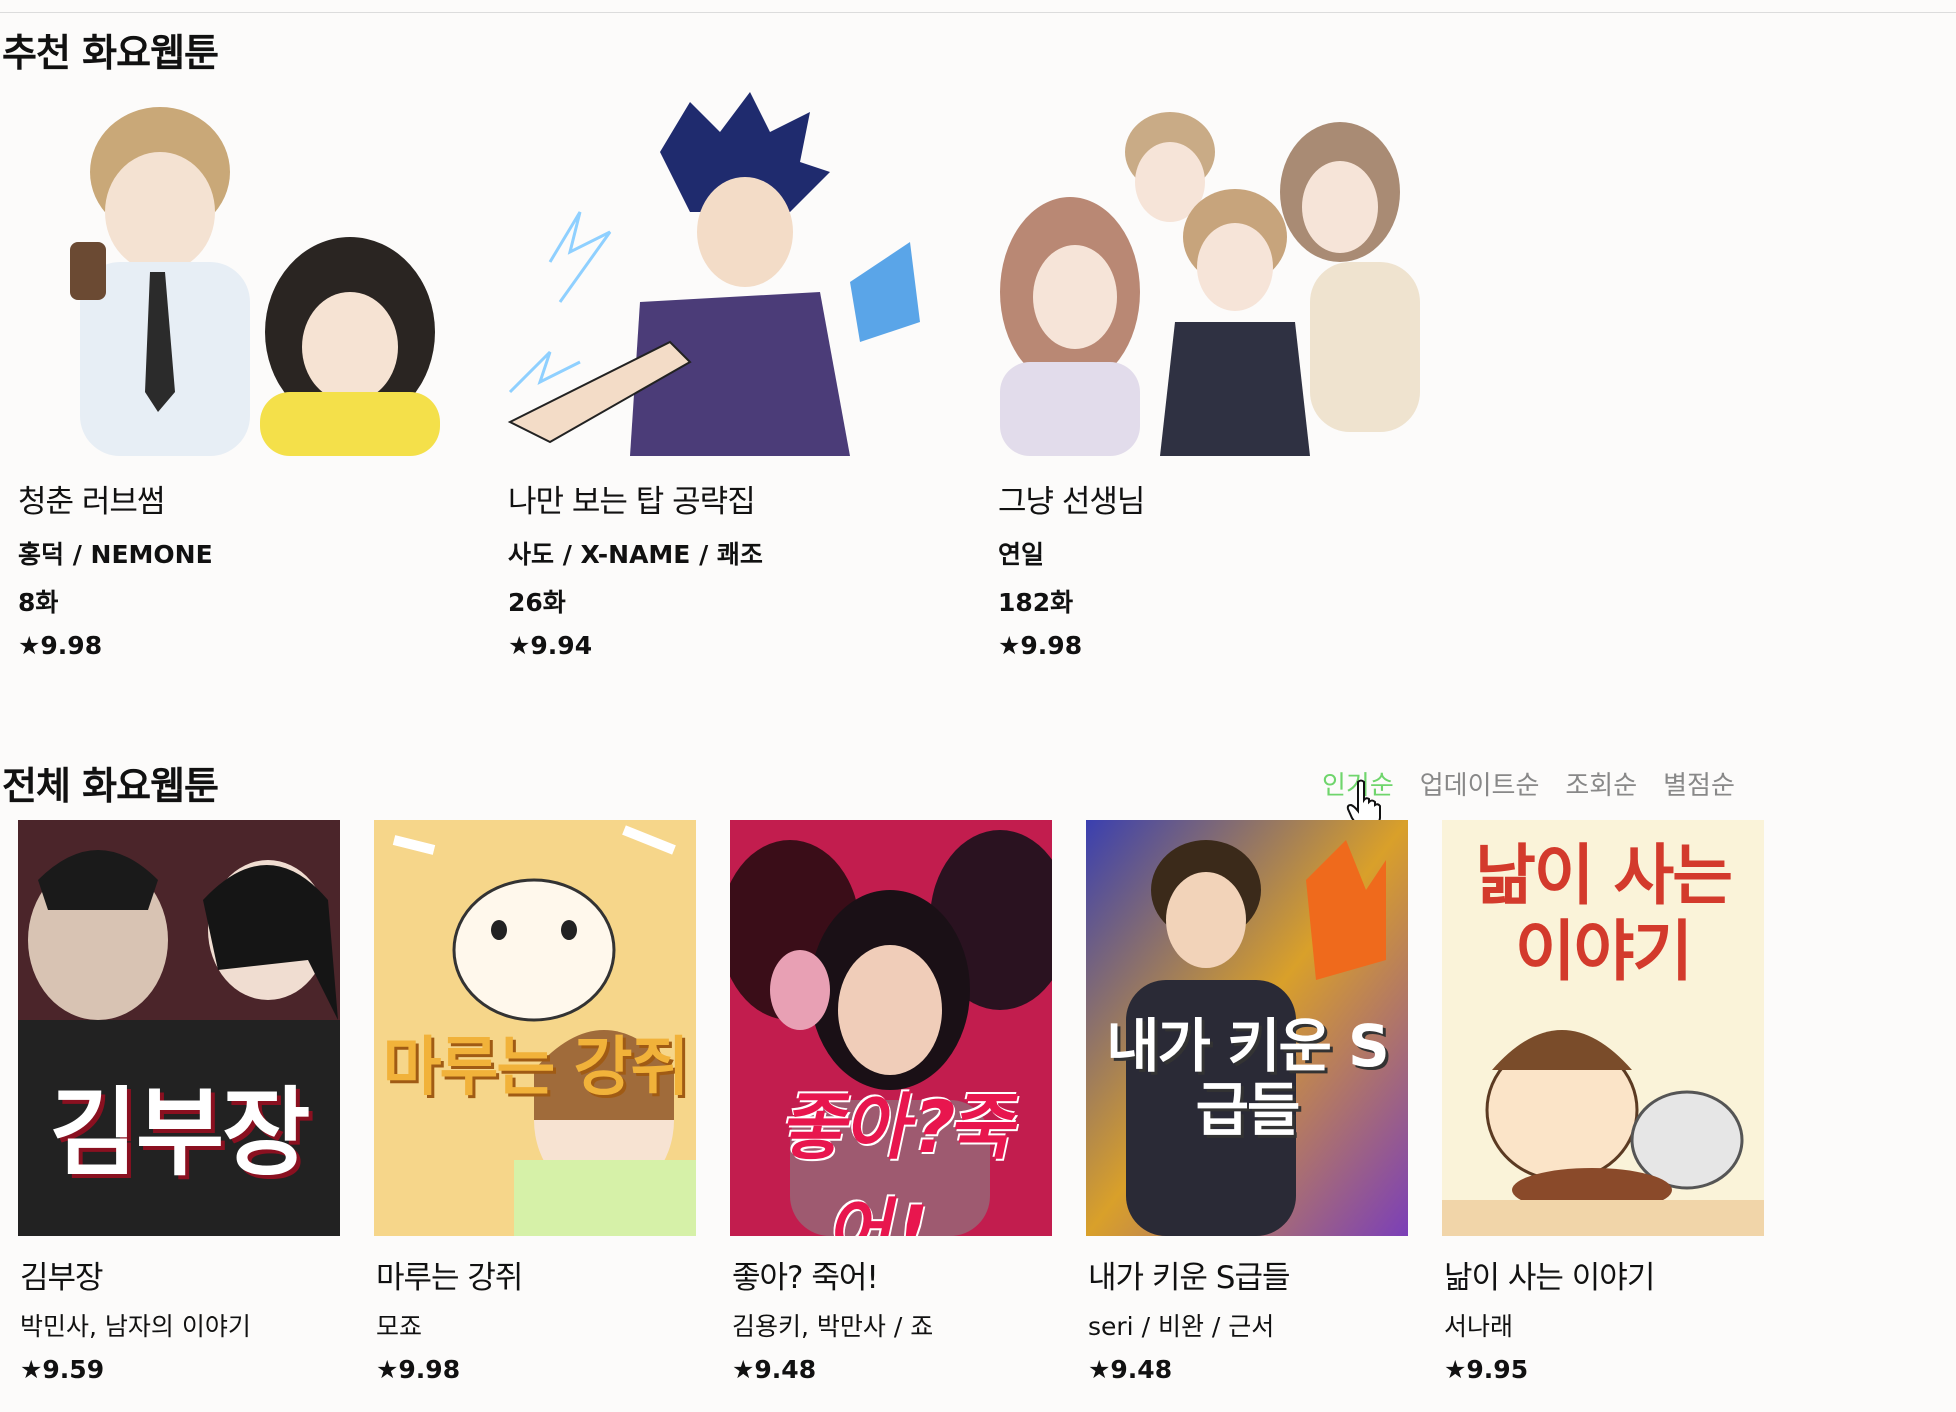 This screenshot has height=1412, width=1956. I want to click on sort-tabs: 인기순 업데이트순 조회순 별점순, so click(1528, 783).